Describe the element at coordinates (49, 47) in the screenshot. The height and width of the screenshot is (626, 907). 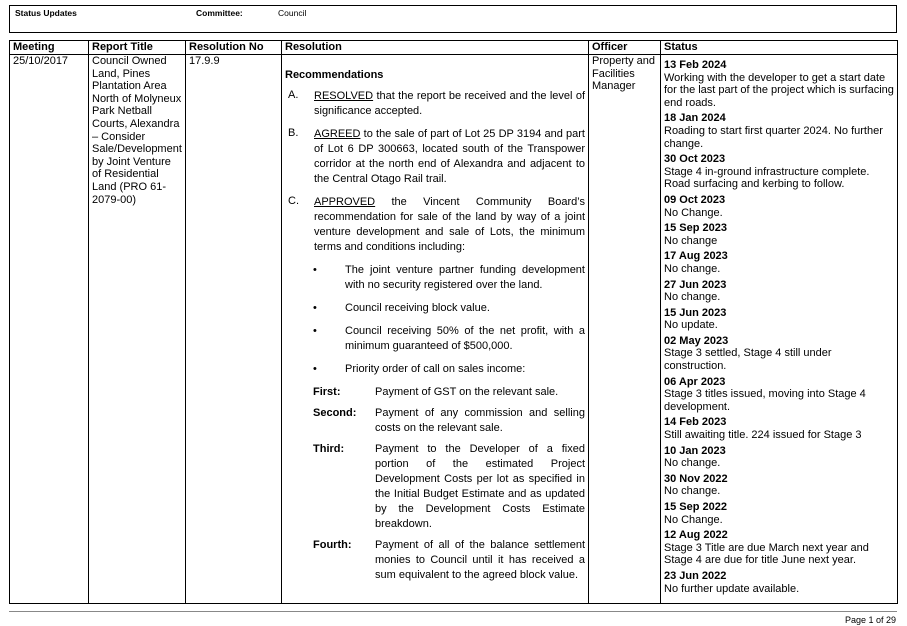
I see `col-header-meeting: Meeting` at that location.